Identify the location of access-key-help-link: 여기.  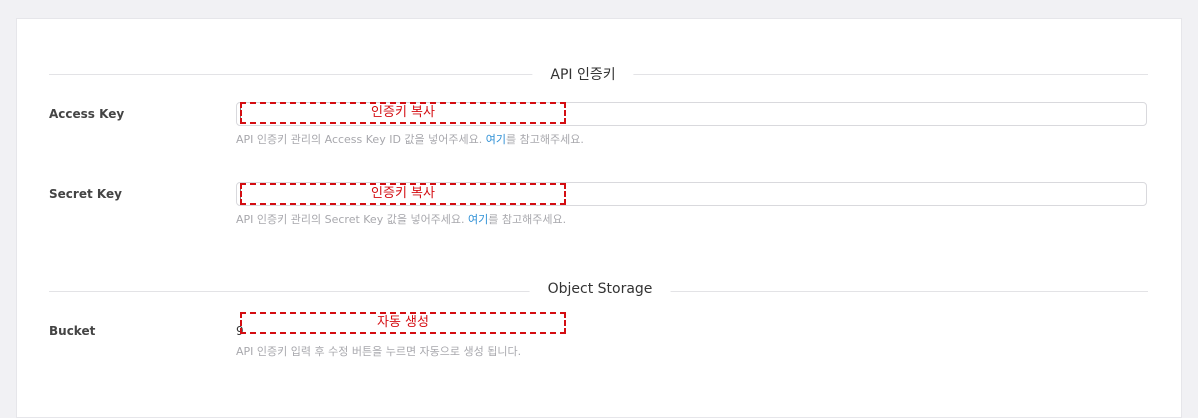
(496, 139).